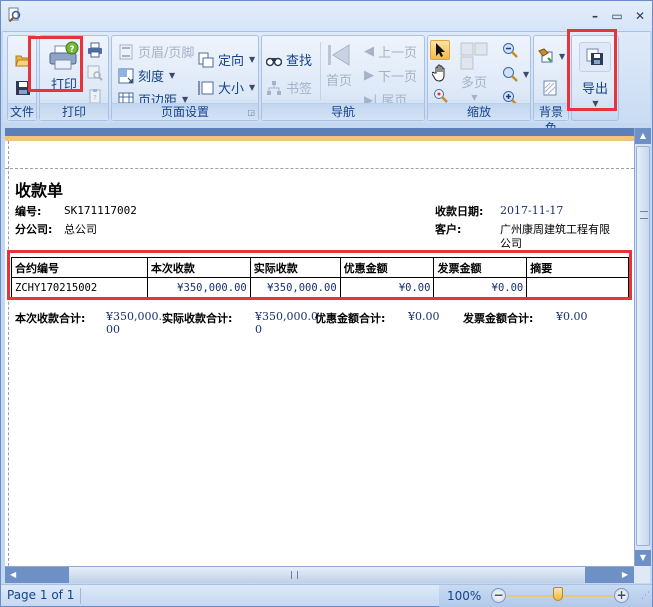  What do you see at coordinates (198, 267) in the screenshot?
I see `column-header: 本次收款` at bounding box center [198, 267].